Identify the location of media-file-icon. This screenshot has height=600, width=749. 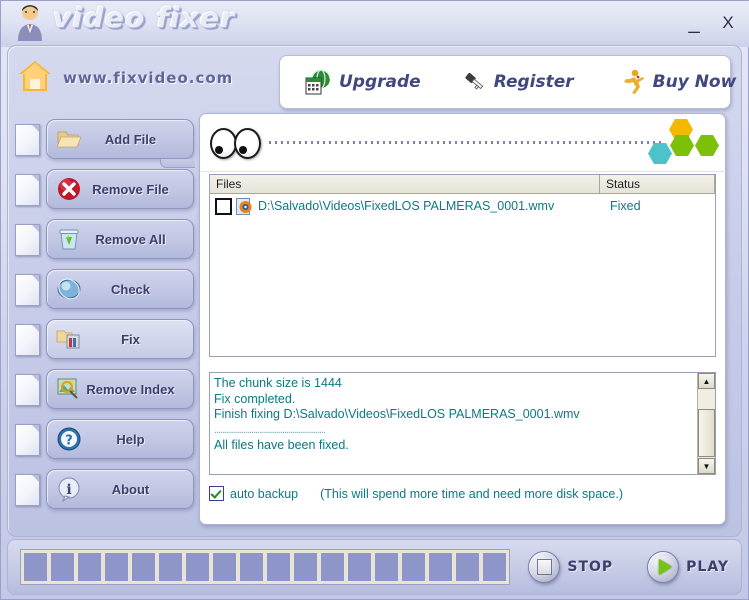
(244, 206).